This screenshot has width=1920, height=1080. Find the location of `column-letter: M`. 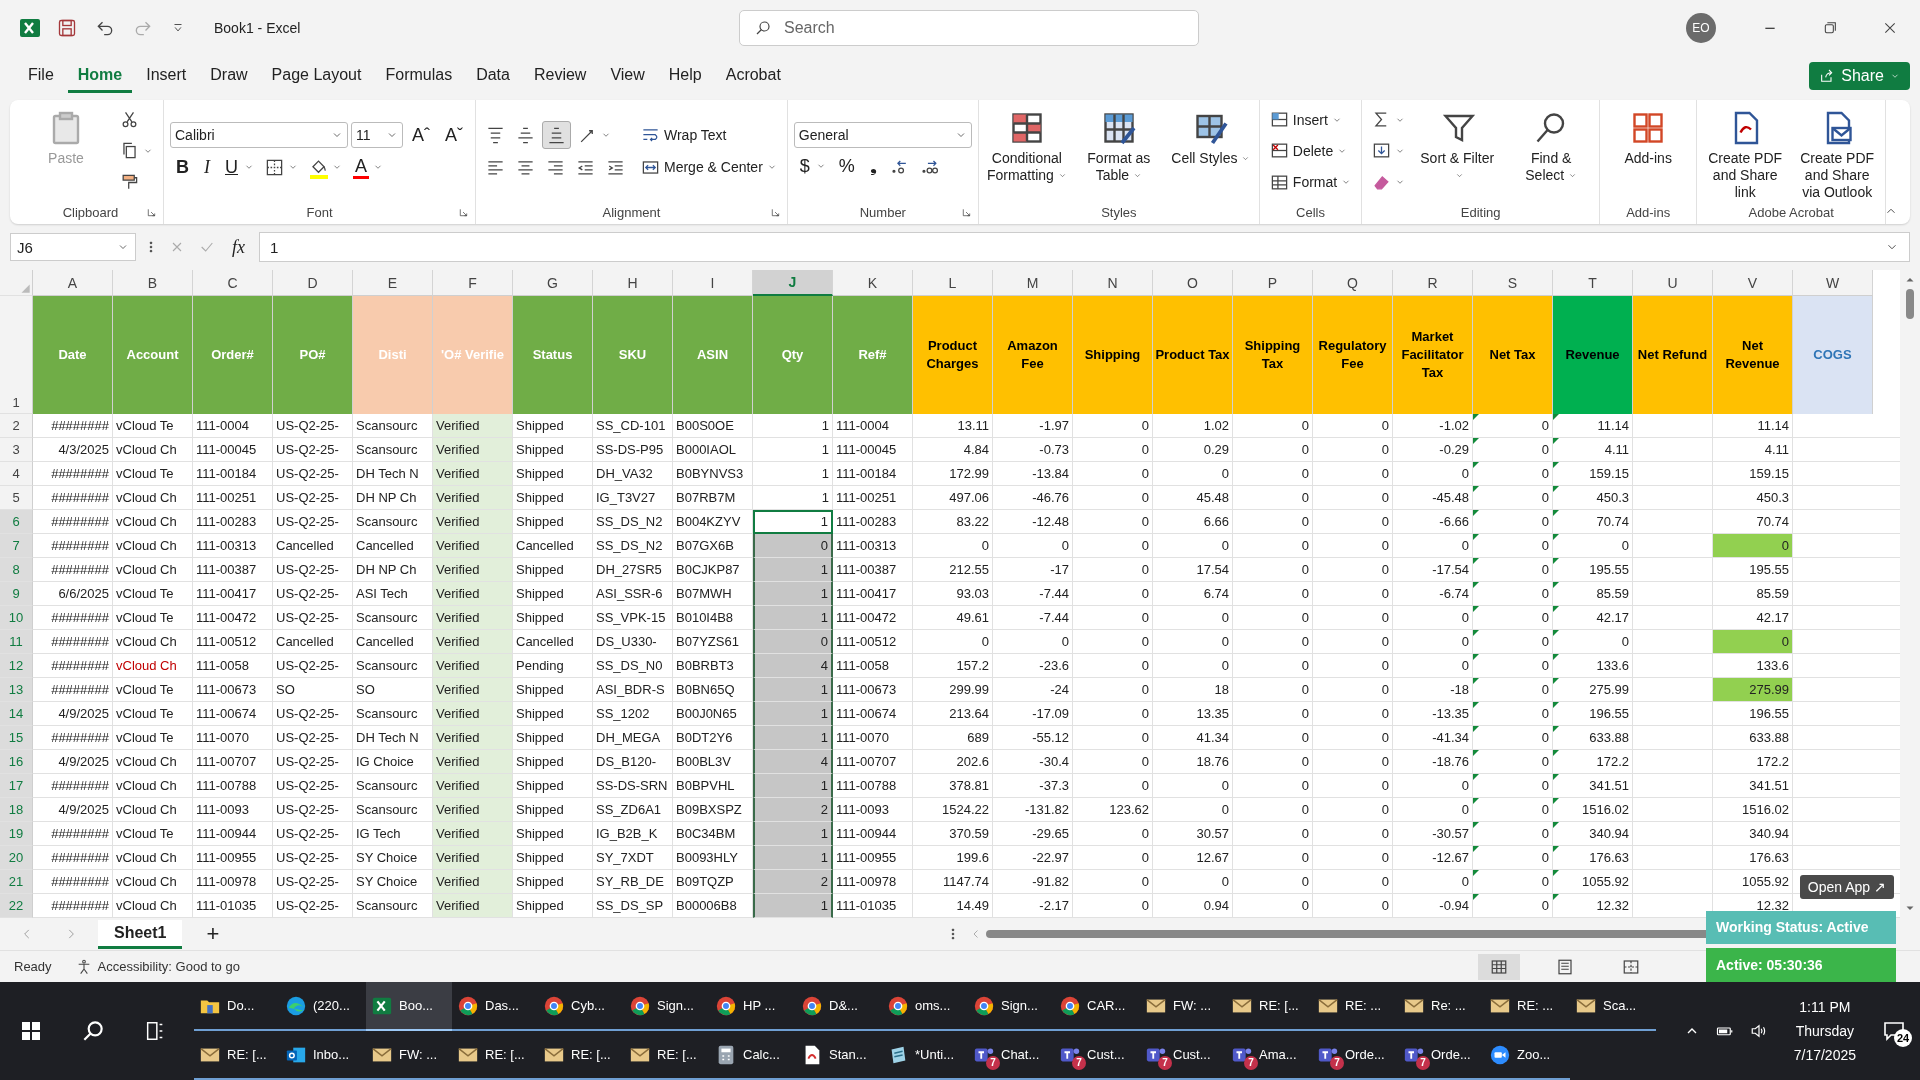

column-letter: M is located at coordinates (1033, 283).